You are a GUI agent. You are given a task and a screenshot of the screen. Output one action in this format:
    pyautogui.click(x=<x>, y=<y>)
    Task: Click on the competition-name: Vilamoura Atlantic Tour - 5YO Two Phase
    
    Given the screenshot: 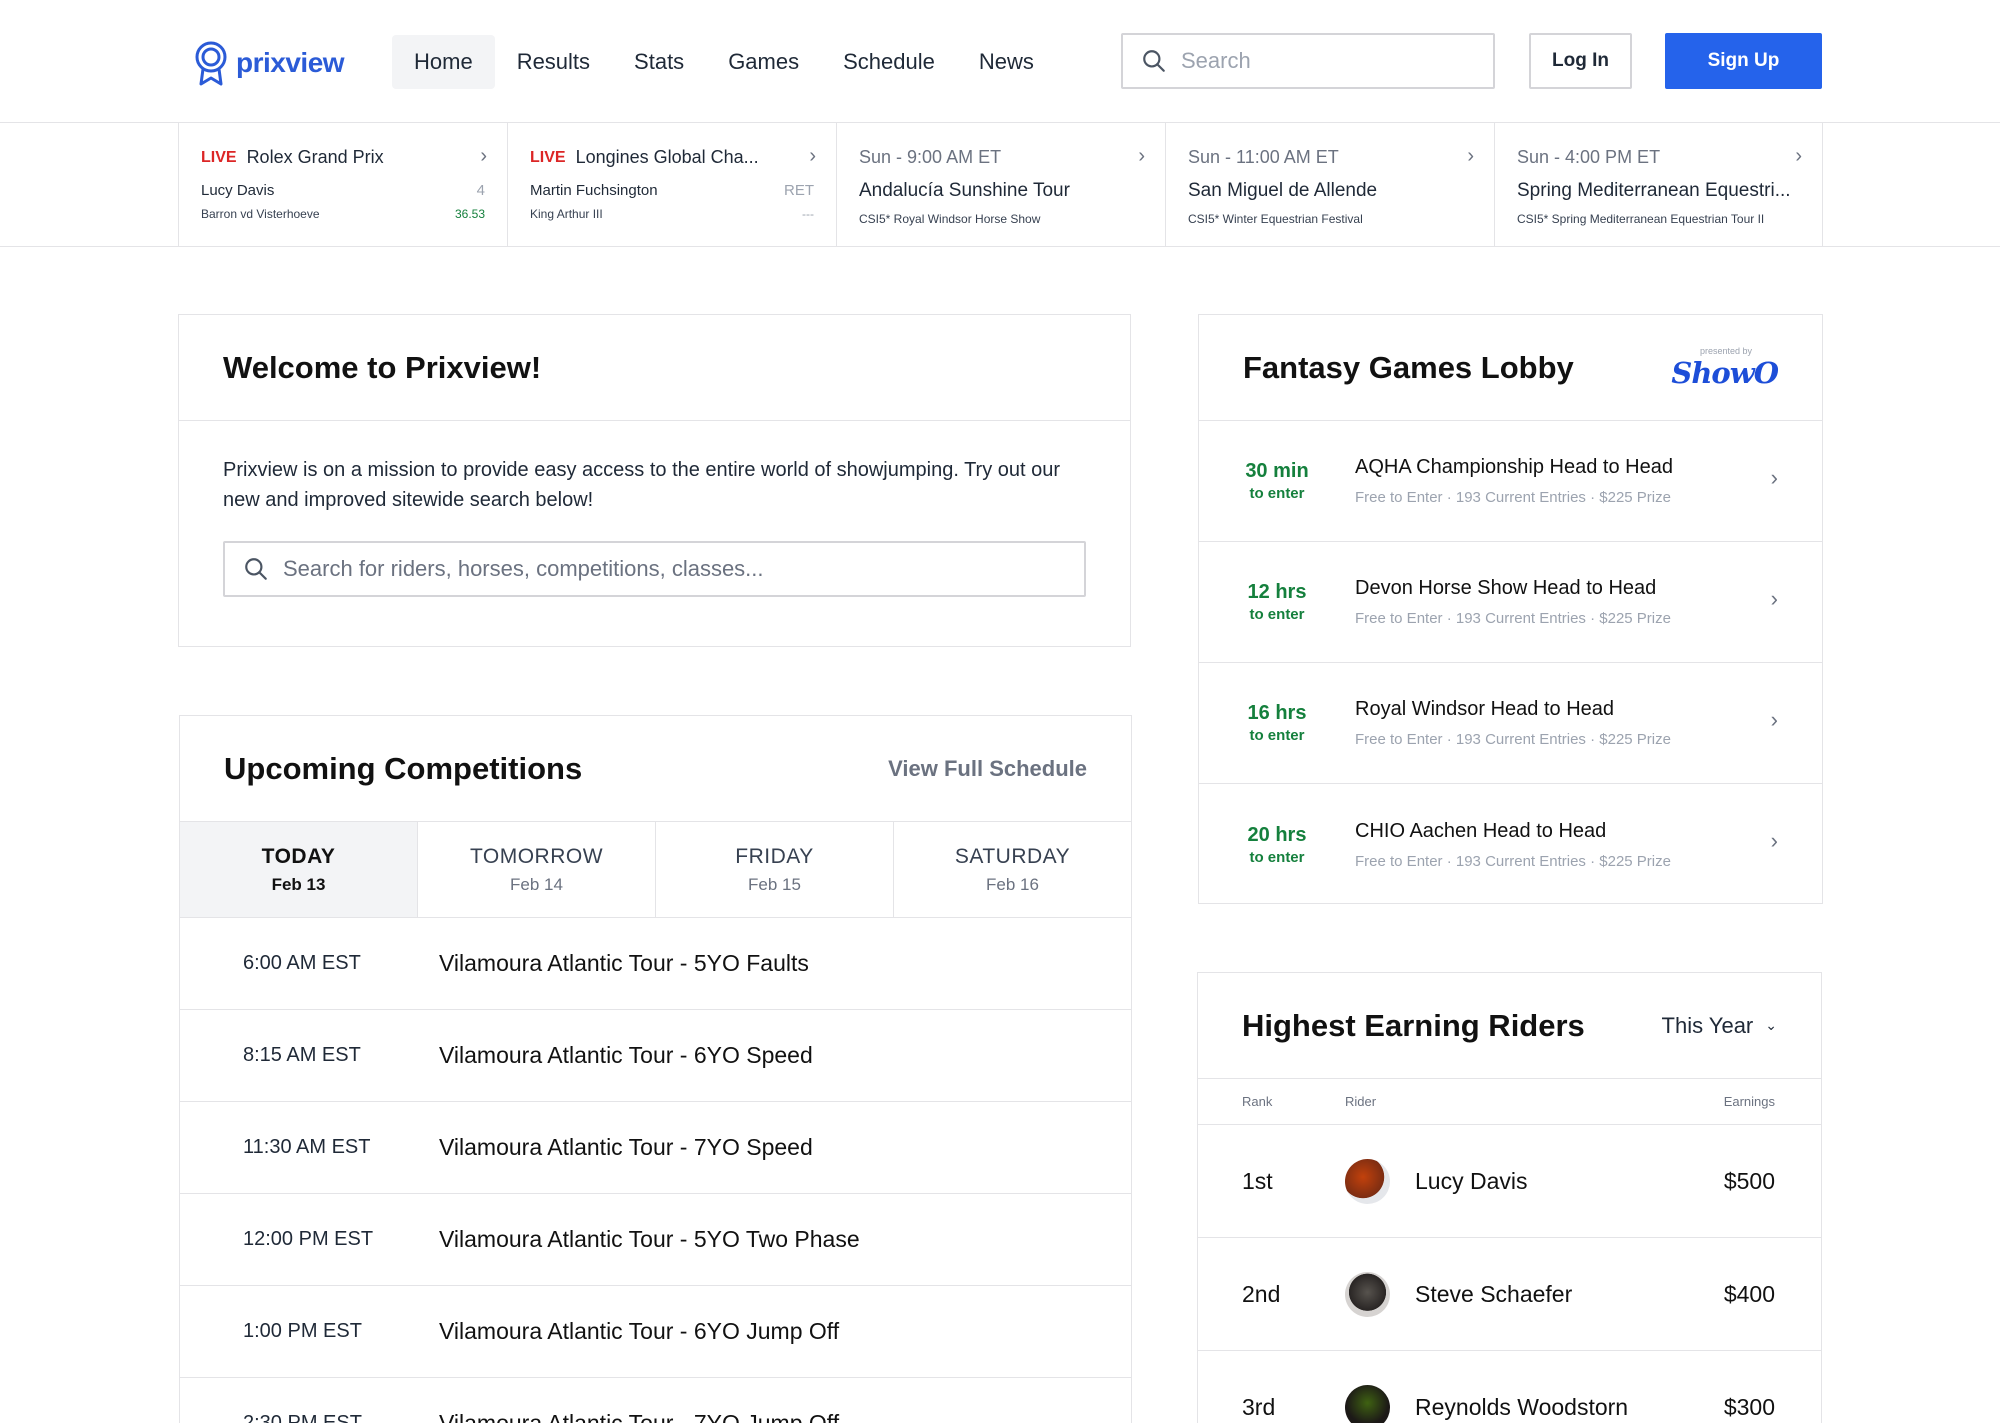 What is the action you would take?
    pyautogui.click(x=649, y=1239)
    